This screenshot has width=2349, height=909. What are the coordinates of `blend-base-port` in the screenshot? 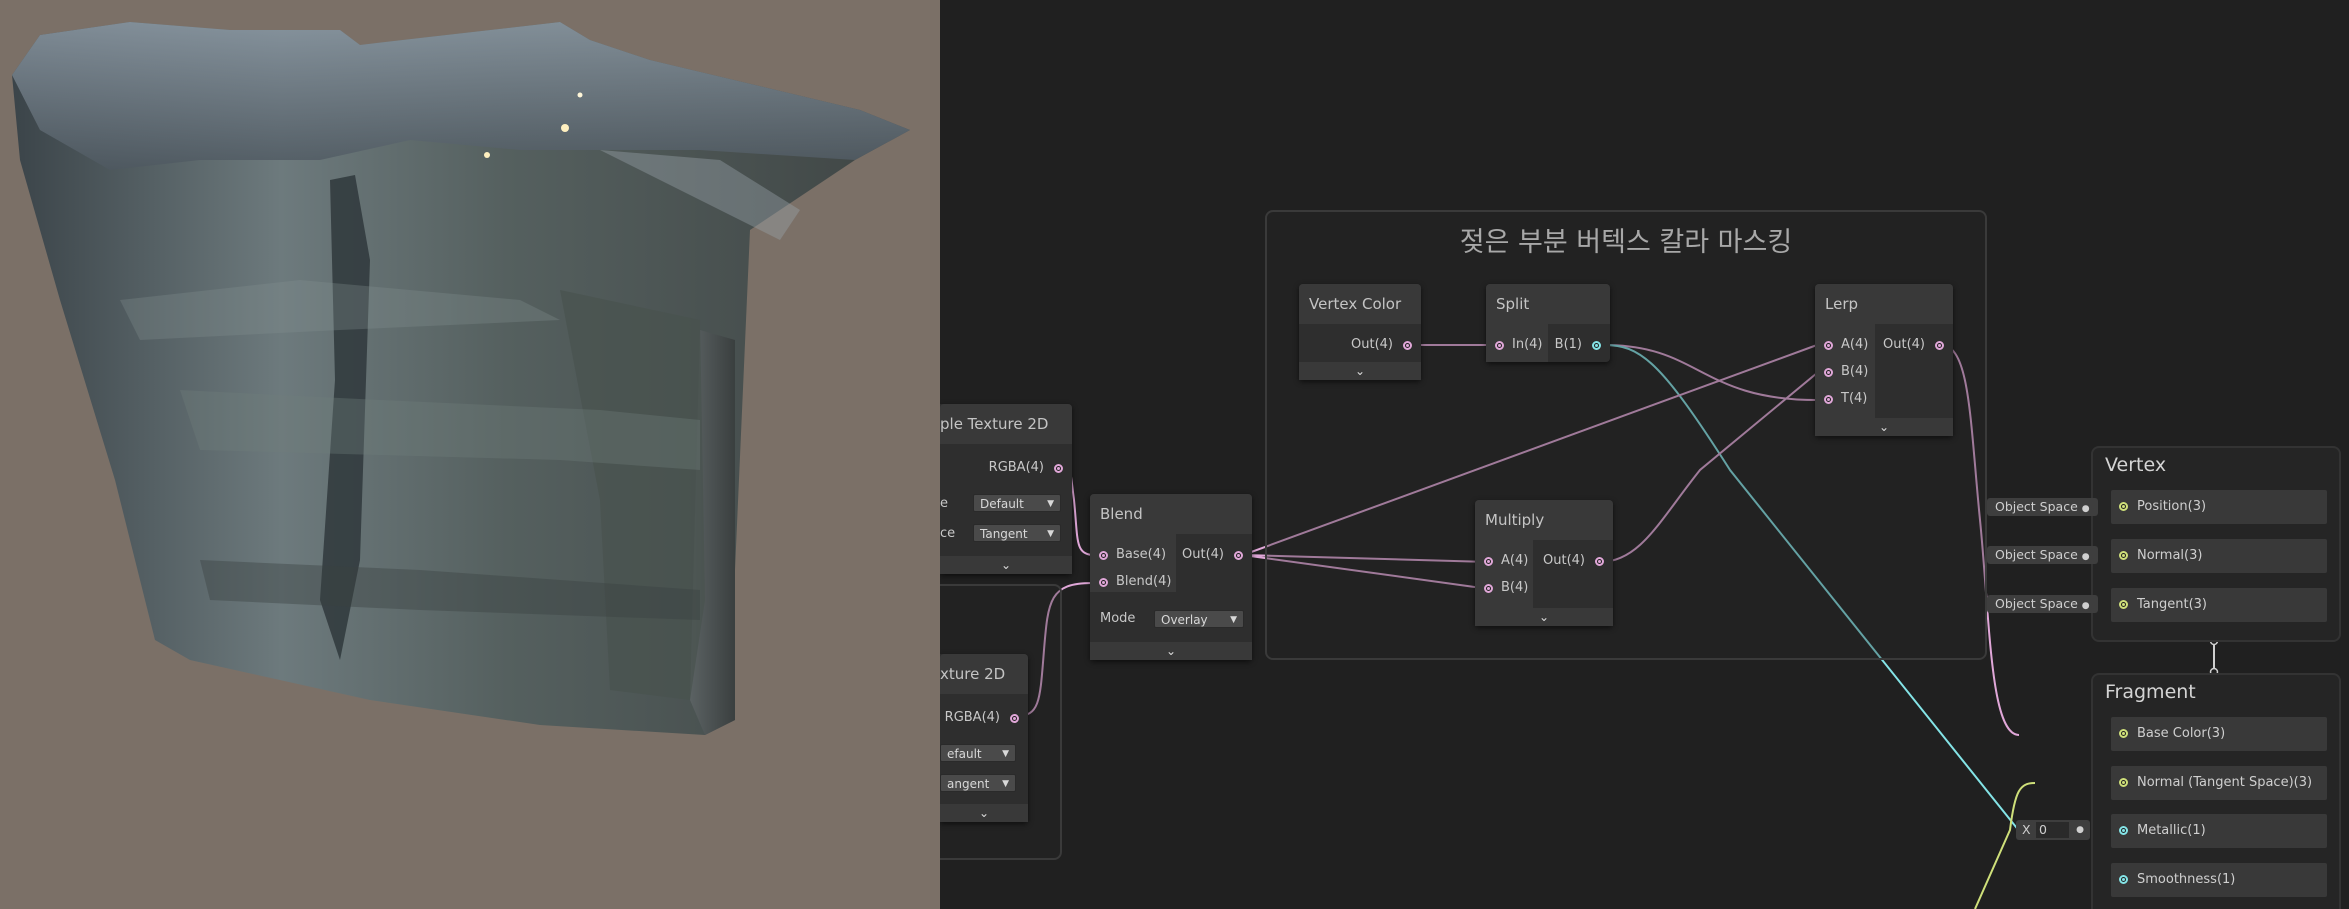 It's located at (1103, 555).